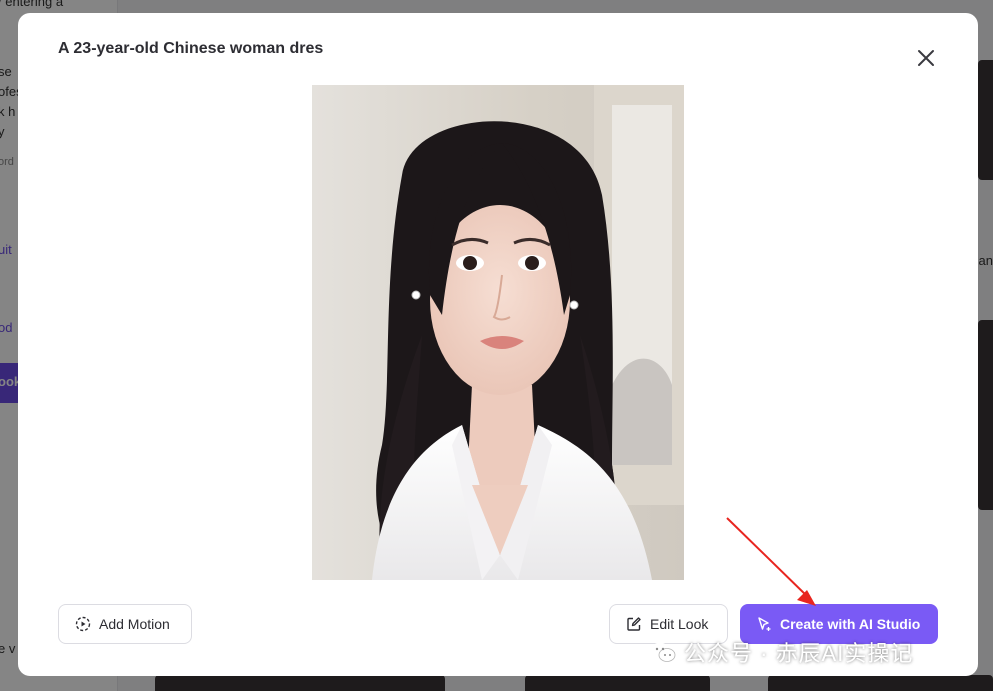  Describe the element at coordinates (634, 624) in the screenshot. I see `edit-icon` at that location.